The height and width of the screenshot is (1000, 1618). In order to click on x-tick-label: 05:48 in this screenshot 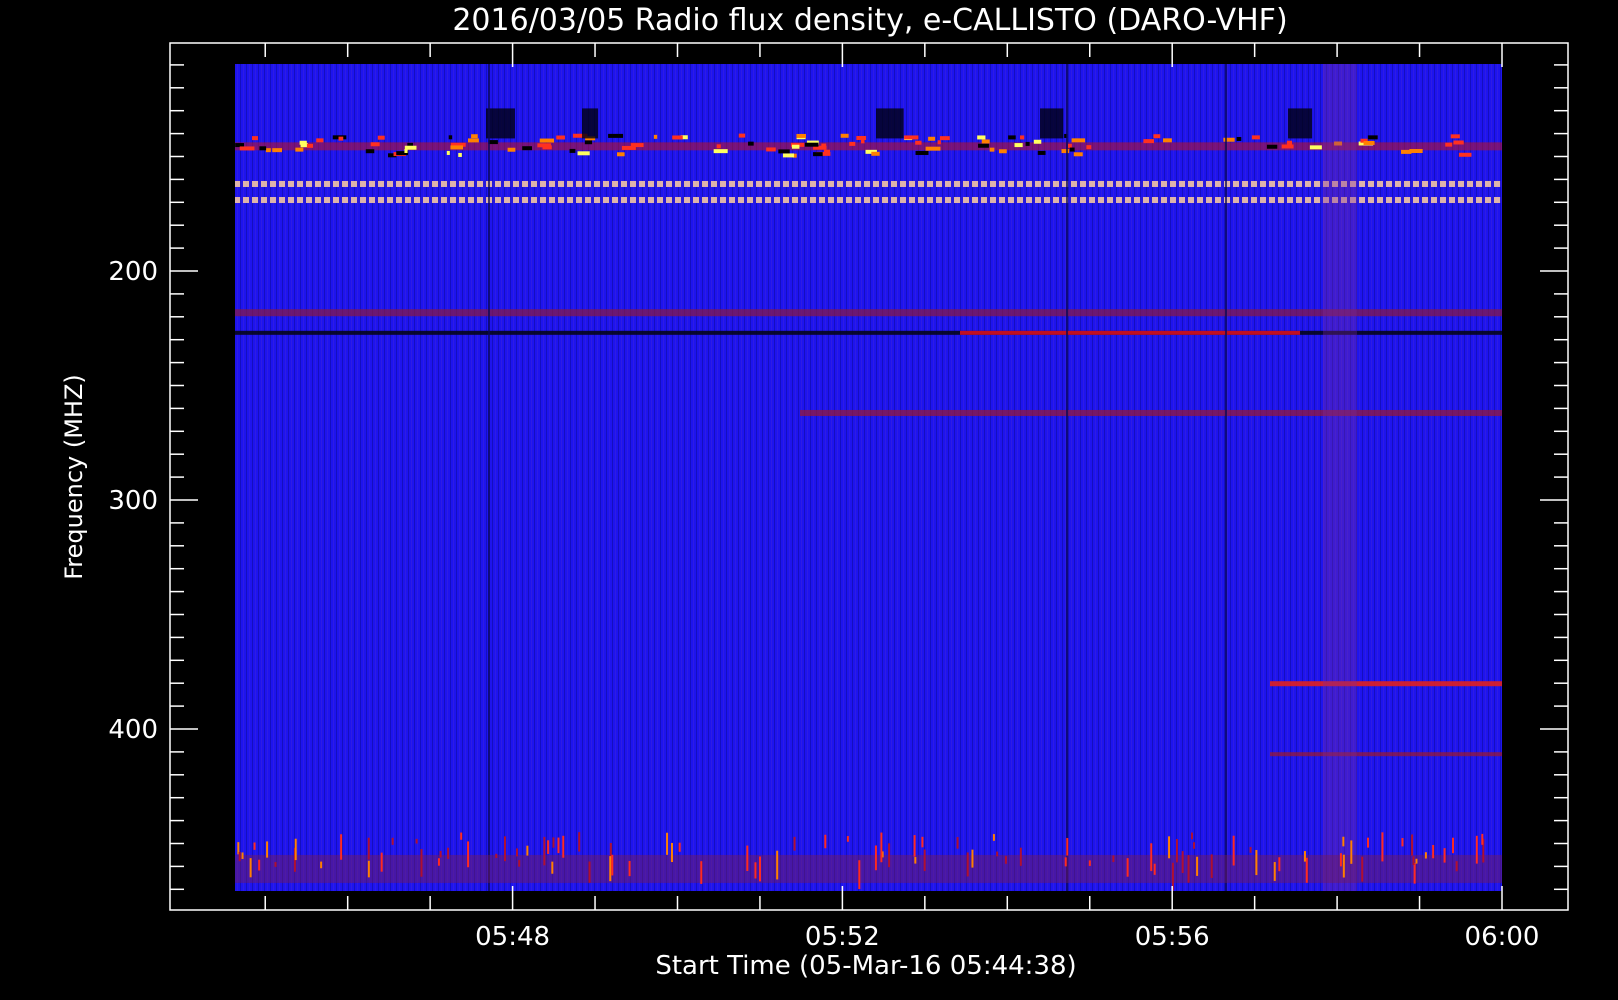, I will do `click(512, 937)`.